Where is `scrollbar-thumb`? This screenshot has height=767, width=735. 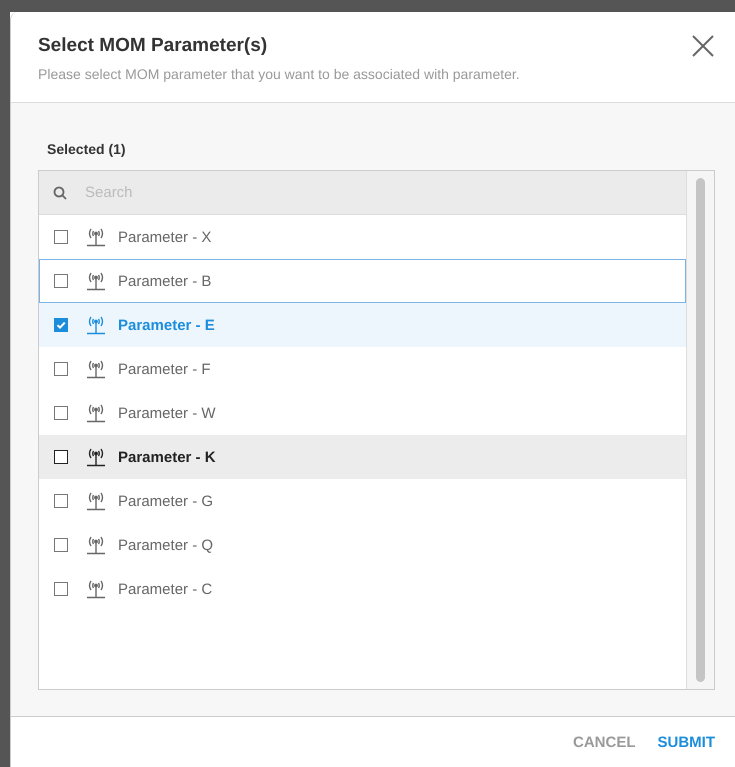 scrollbar-thumb is located at coordinates (700, 430).